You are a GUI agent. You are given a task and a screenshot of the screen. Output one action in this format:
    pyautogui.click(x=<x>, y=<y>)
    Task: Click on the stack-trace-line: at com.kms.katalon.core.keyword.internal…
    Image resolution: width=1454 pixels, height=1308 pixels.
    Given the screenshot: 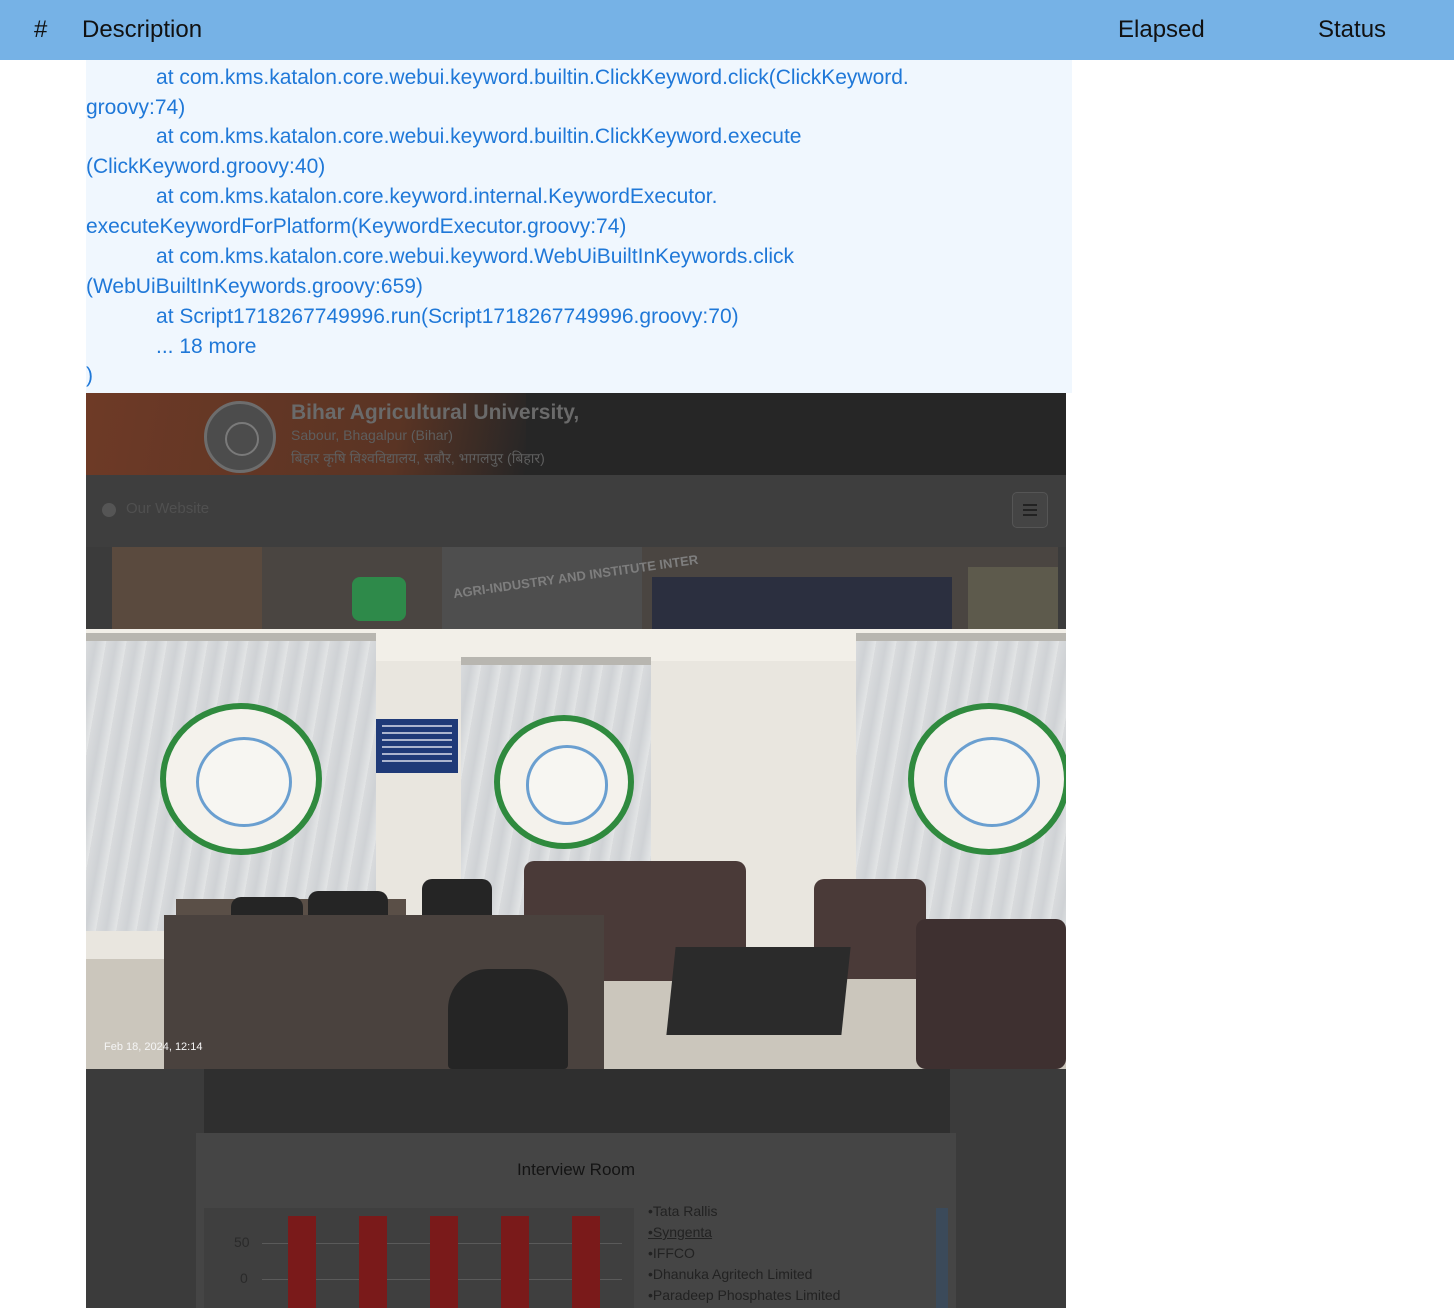 What is the action you would take?
    pyautogui.click(x=402, y=196)
    